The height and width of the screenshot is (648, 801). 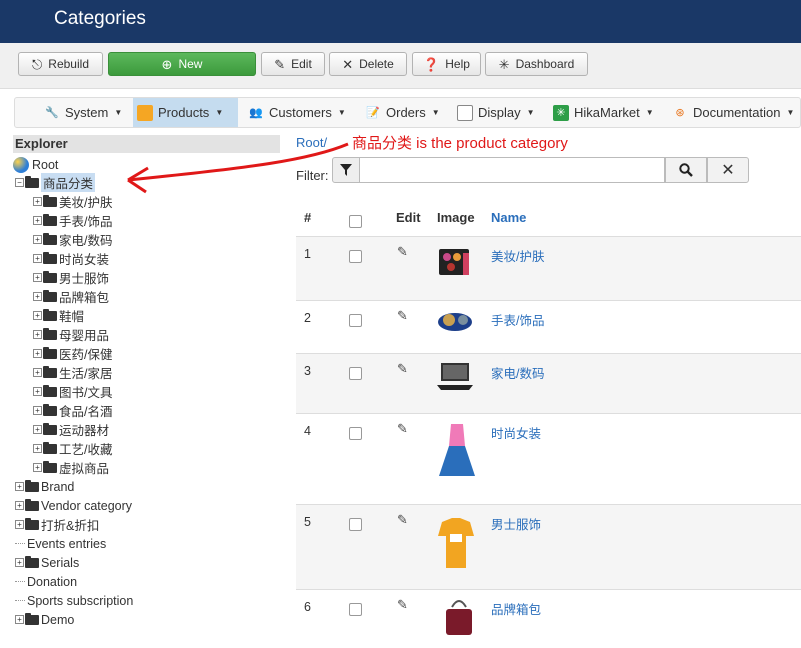 I want to click on tree-item: + Serials, so click(x=47, y=562).